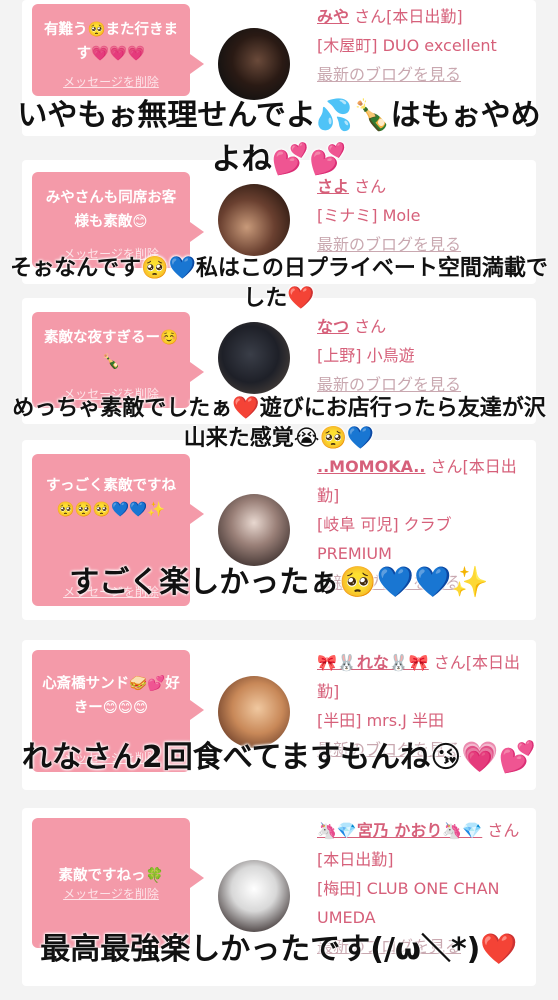 Image resolution: width=558 pixels, height=1000 pixels. Describe the element at coordinates (423, 74) in the screenshot. I see `blog-link: 最新のブログを見る` at that location.